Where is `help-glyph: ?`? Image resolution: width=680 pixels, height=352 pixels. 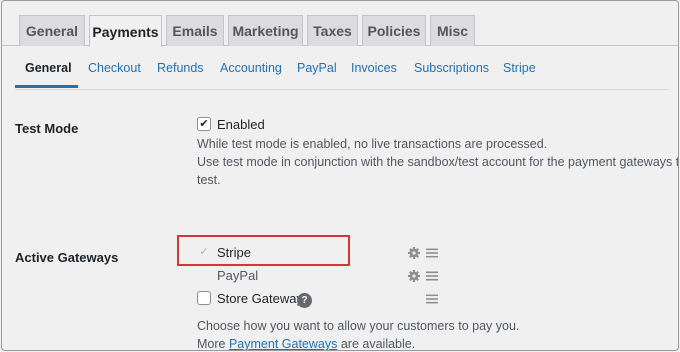 help-glyph: ? is located at coordinates (304, 300).